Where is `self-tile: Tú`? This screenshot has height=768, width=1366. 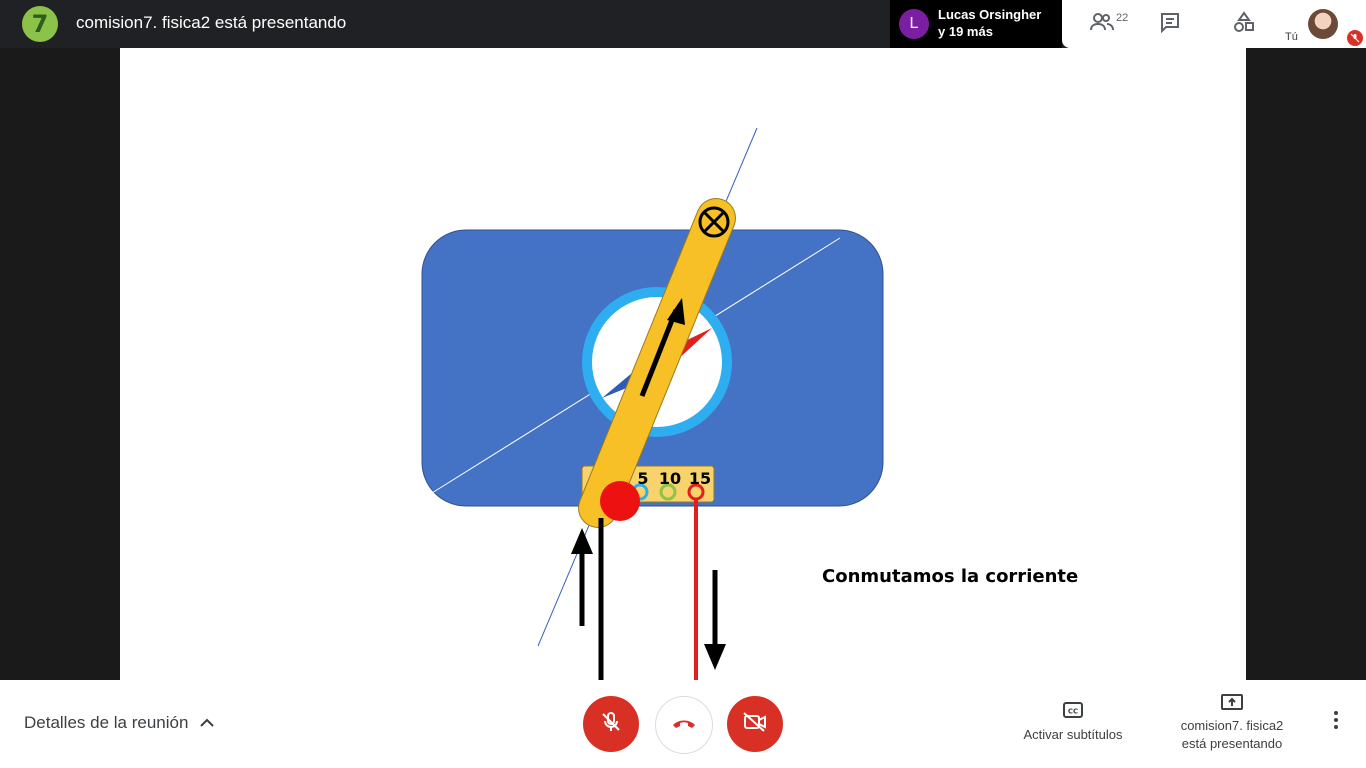 self-tile: Tú is located at coordinates (1324, 24).